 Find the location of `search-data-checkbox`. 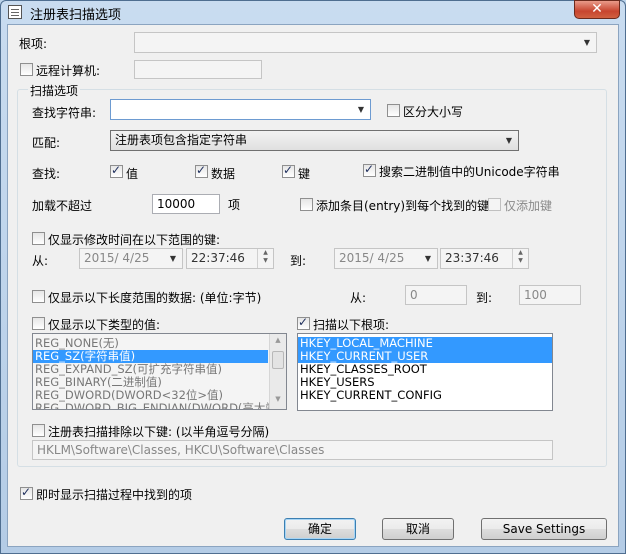

search-data-checkbox is located at coordinates (201, 170).